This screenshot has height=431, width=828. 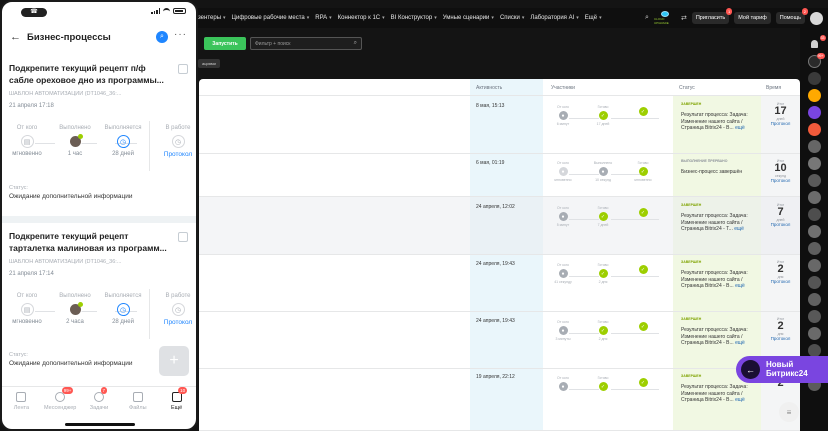 What do you see at coordinates (752, 18) in the screenshot?
I see `tariff-button: Мой тариф` at bounding box center [752, 18].